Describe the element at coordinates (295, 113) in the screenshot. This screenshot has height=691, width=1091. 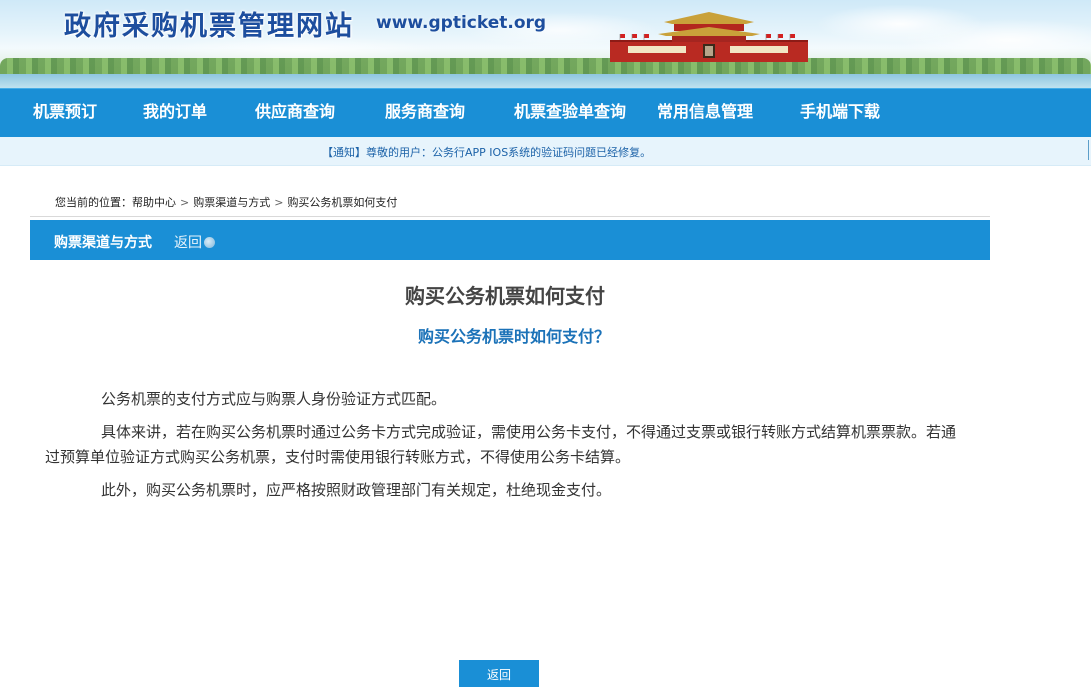
I see `nav-supplier-query: 供应商查询` at that location.